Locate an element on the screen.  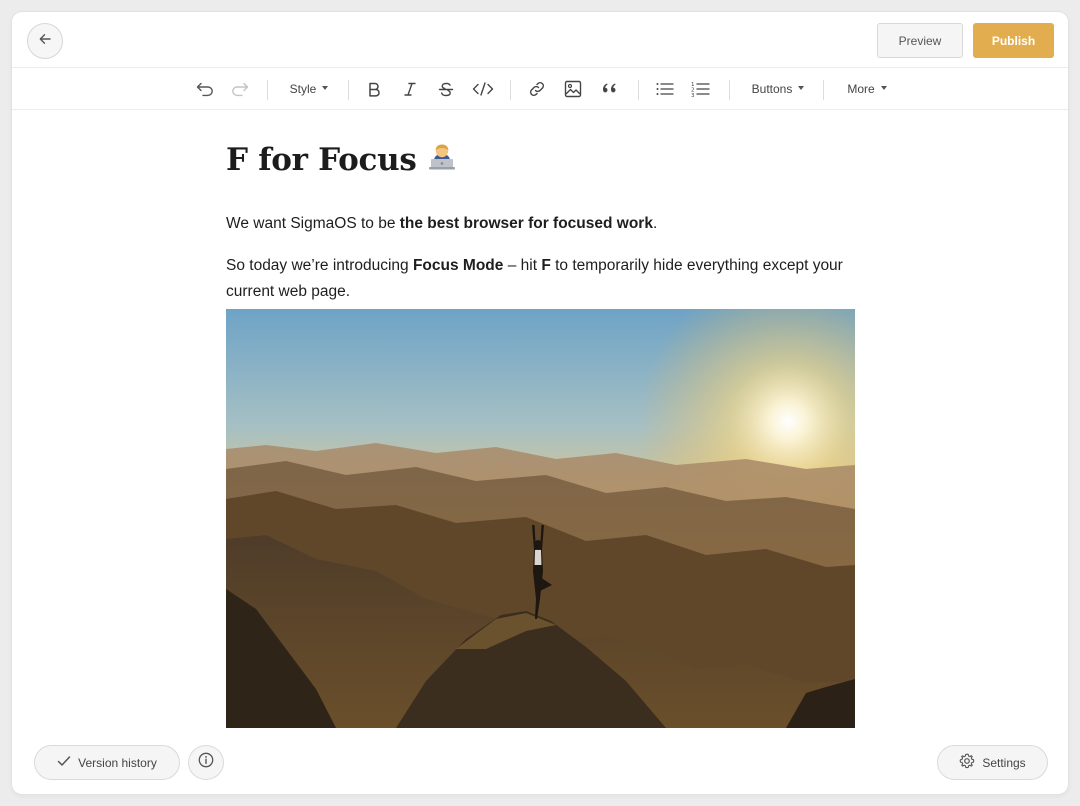
numbered-list-icon: 123 is located at coordinates (701, 89).